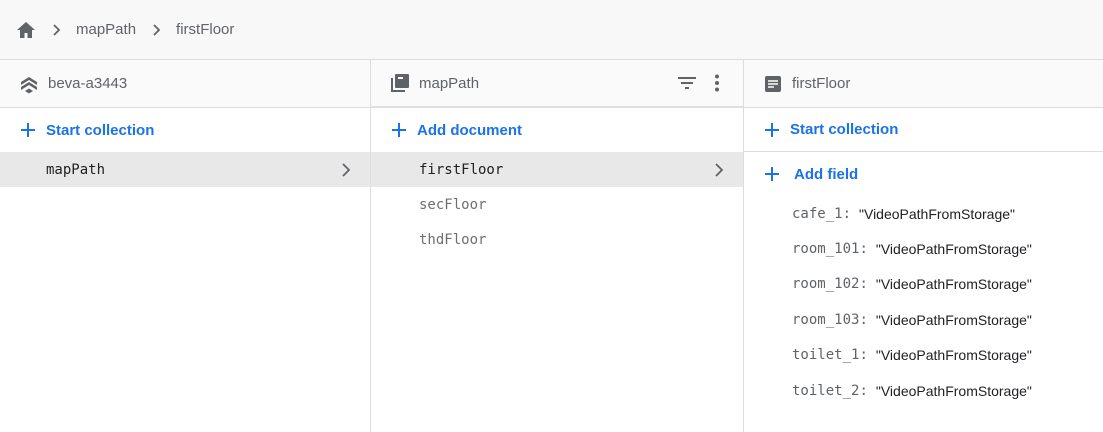 The height and width of the screenshot is (432, 1103). What do you see at coordinates (826, 284) in the screenshot?
I see `field-key: room_102` at bounding box center [826, 284].